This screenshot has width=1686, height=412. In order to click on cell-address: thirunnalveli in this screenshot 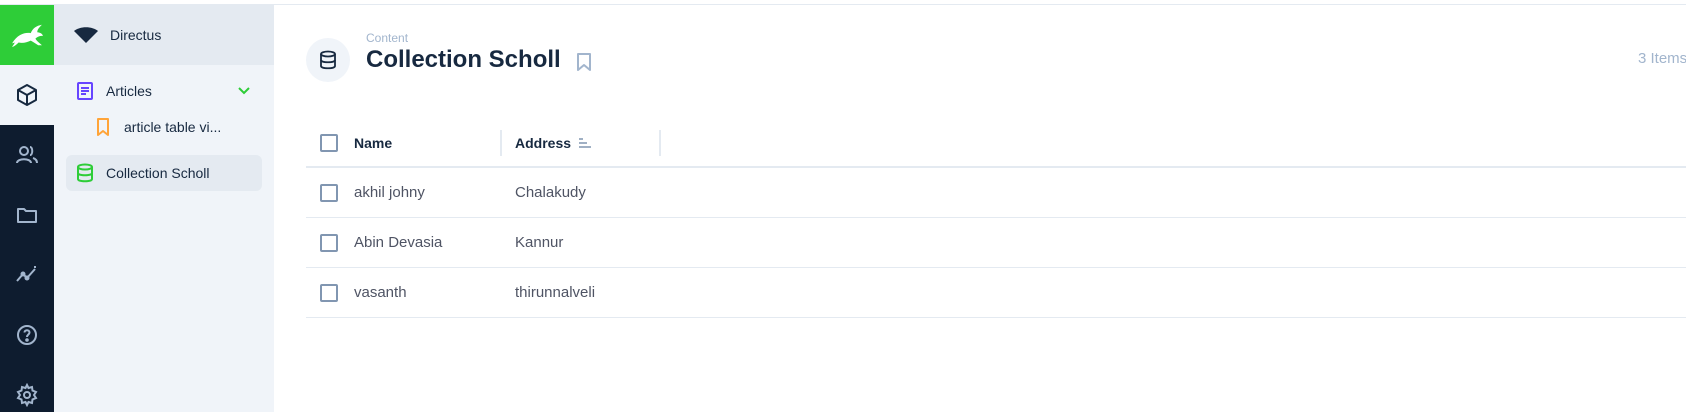, I will do `click(555, 292)`.